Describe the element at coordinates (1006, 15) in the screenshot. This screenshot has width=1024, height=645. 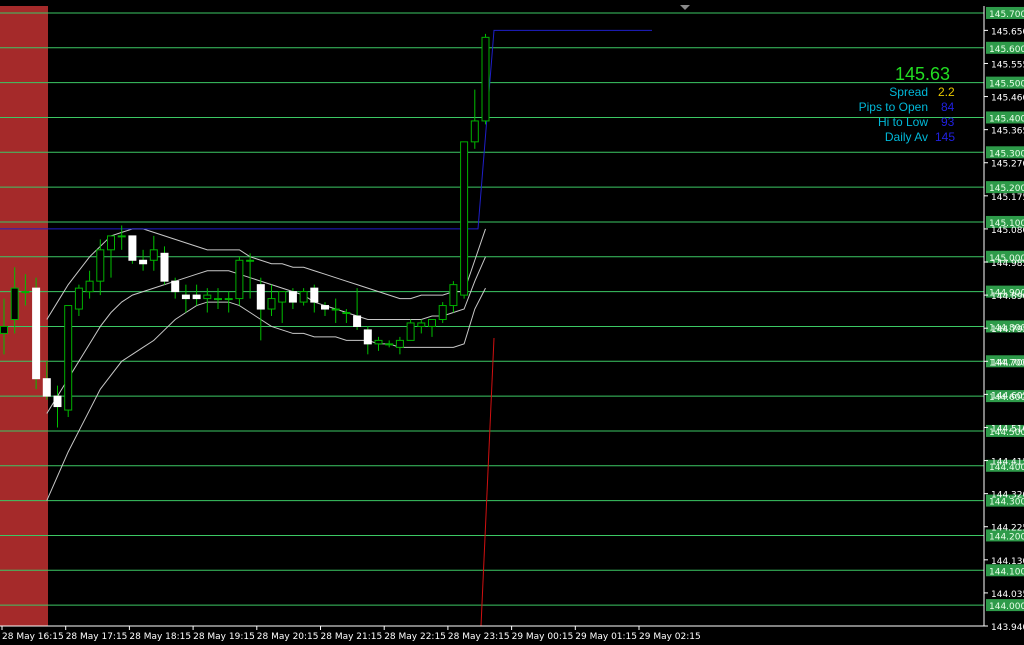
I see `price-level-label: 145.700` at that location.